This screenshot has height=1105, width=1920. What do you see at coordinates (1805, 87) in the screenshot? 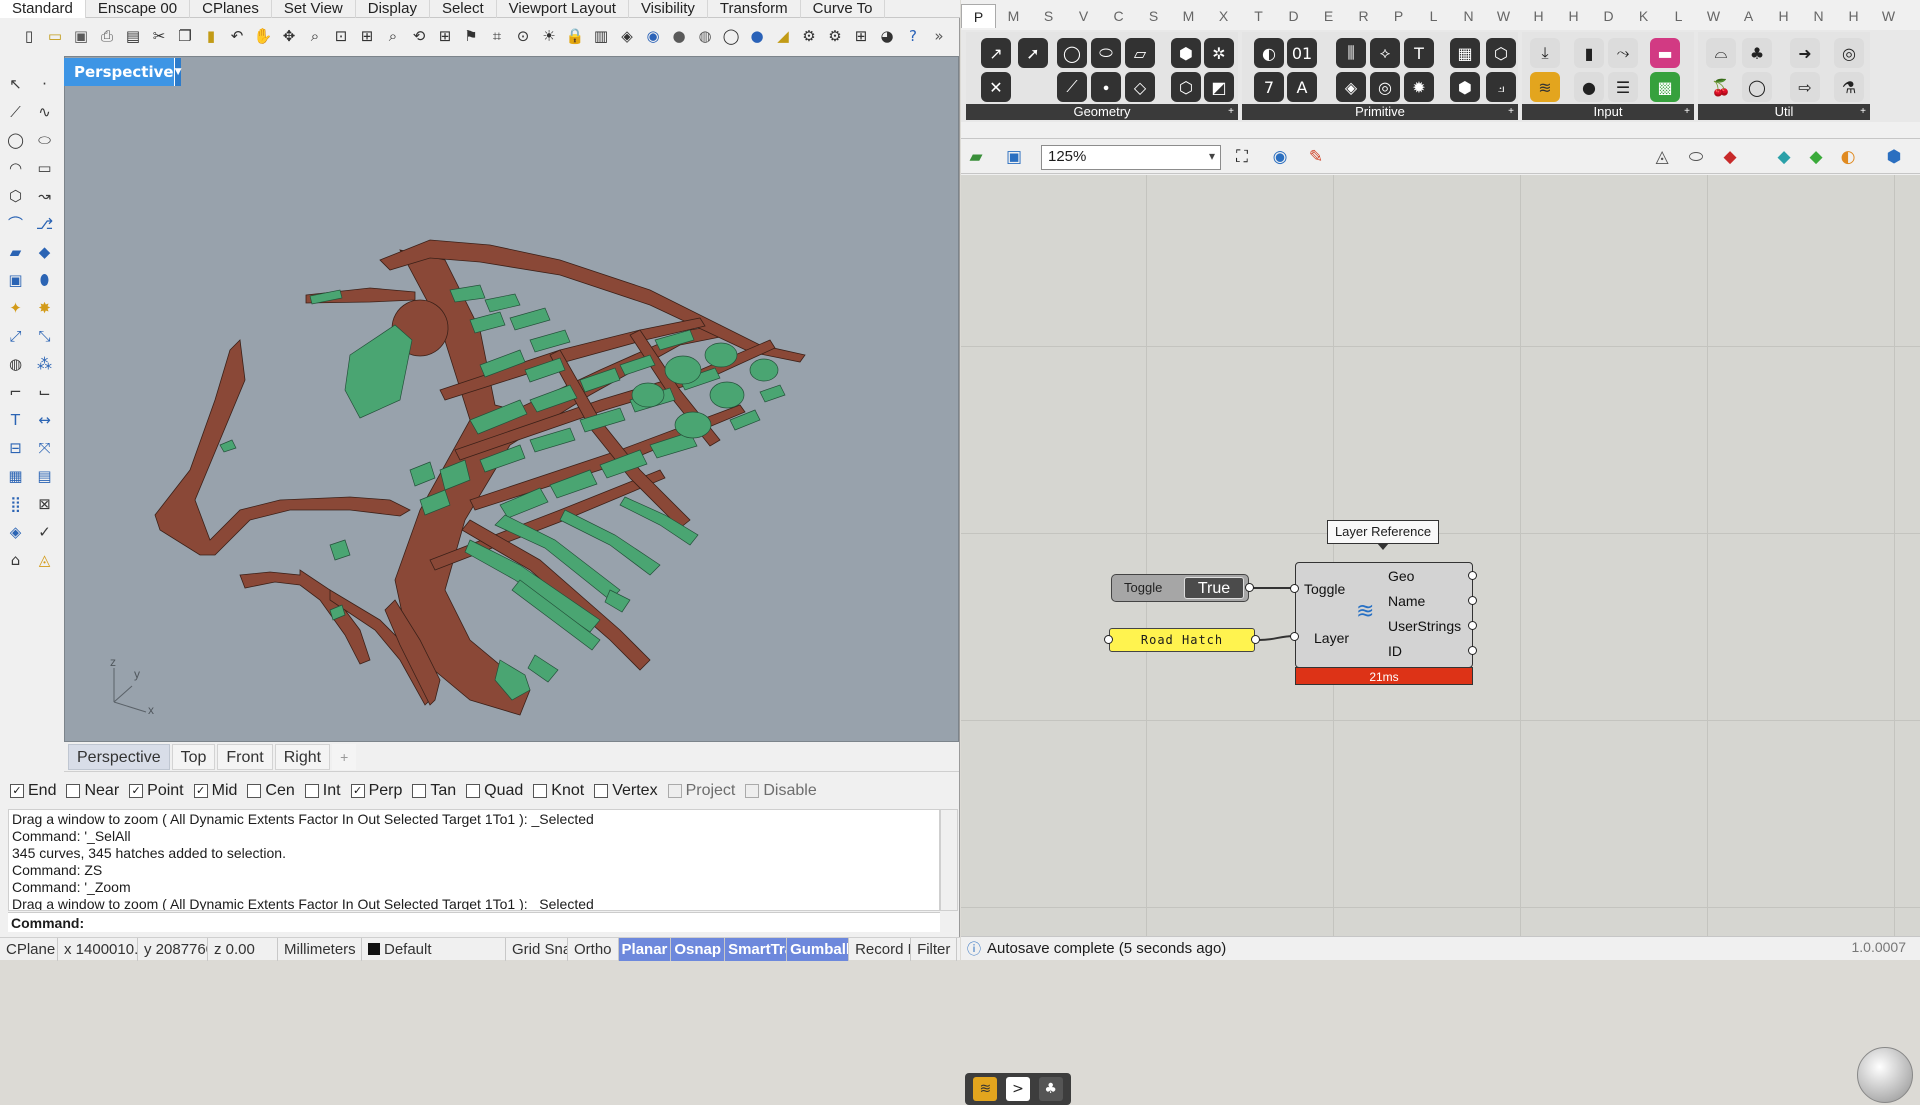
I see `arrow-outline-icon: ⇨` at bounding box center [1805, 87].